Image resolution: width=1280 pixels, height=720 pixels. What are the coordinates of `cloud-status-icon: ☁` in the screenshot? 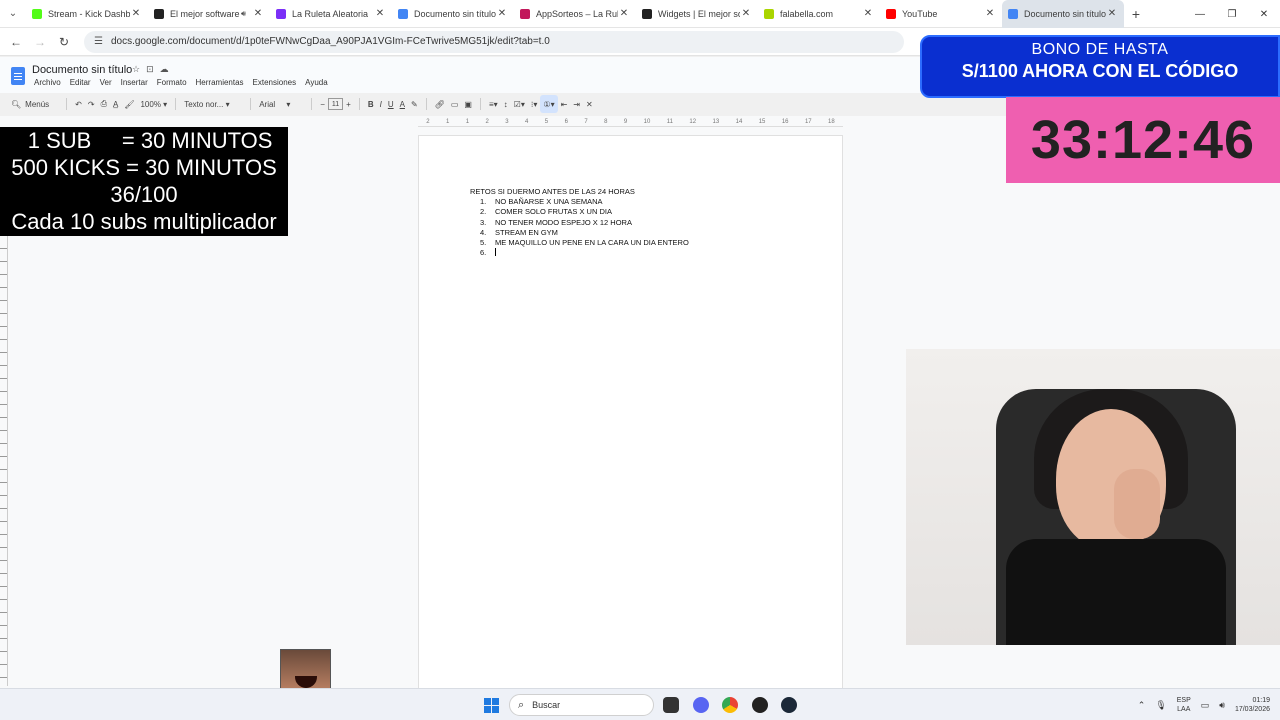 It's located at (164, 69).